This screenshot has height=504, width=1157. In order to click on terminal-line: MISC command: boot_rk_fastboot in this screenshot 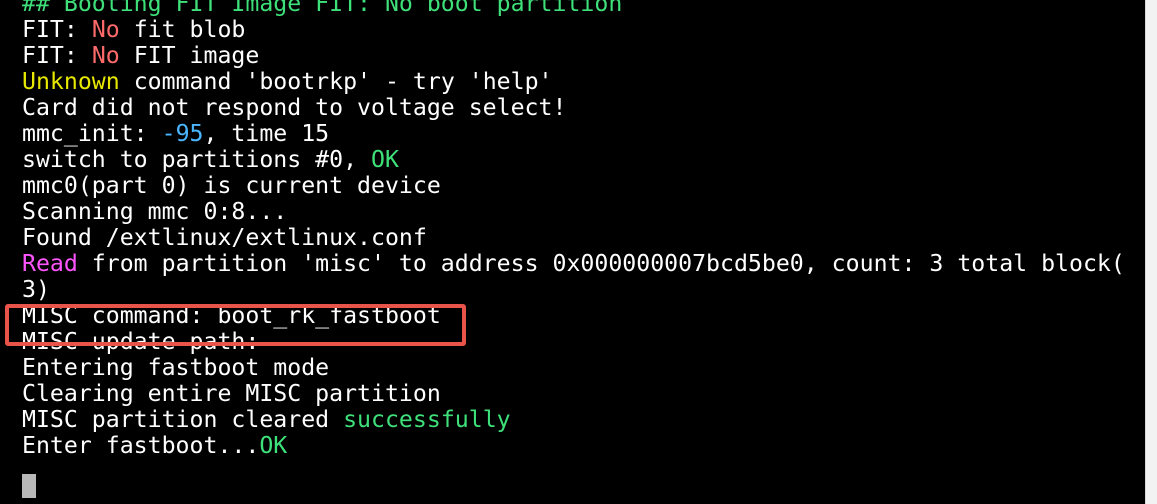, I will do `click(573, 316)`.